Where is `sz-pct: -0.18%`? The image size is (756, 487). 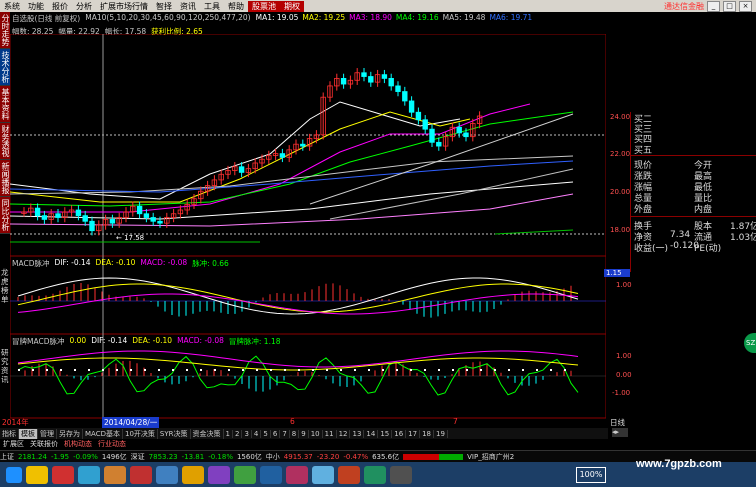 sz-pct: -0.18% is located at coordinates (220, 456).